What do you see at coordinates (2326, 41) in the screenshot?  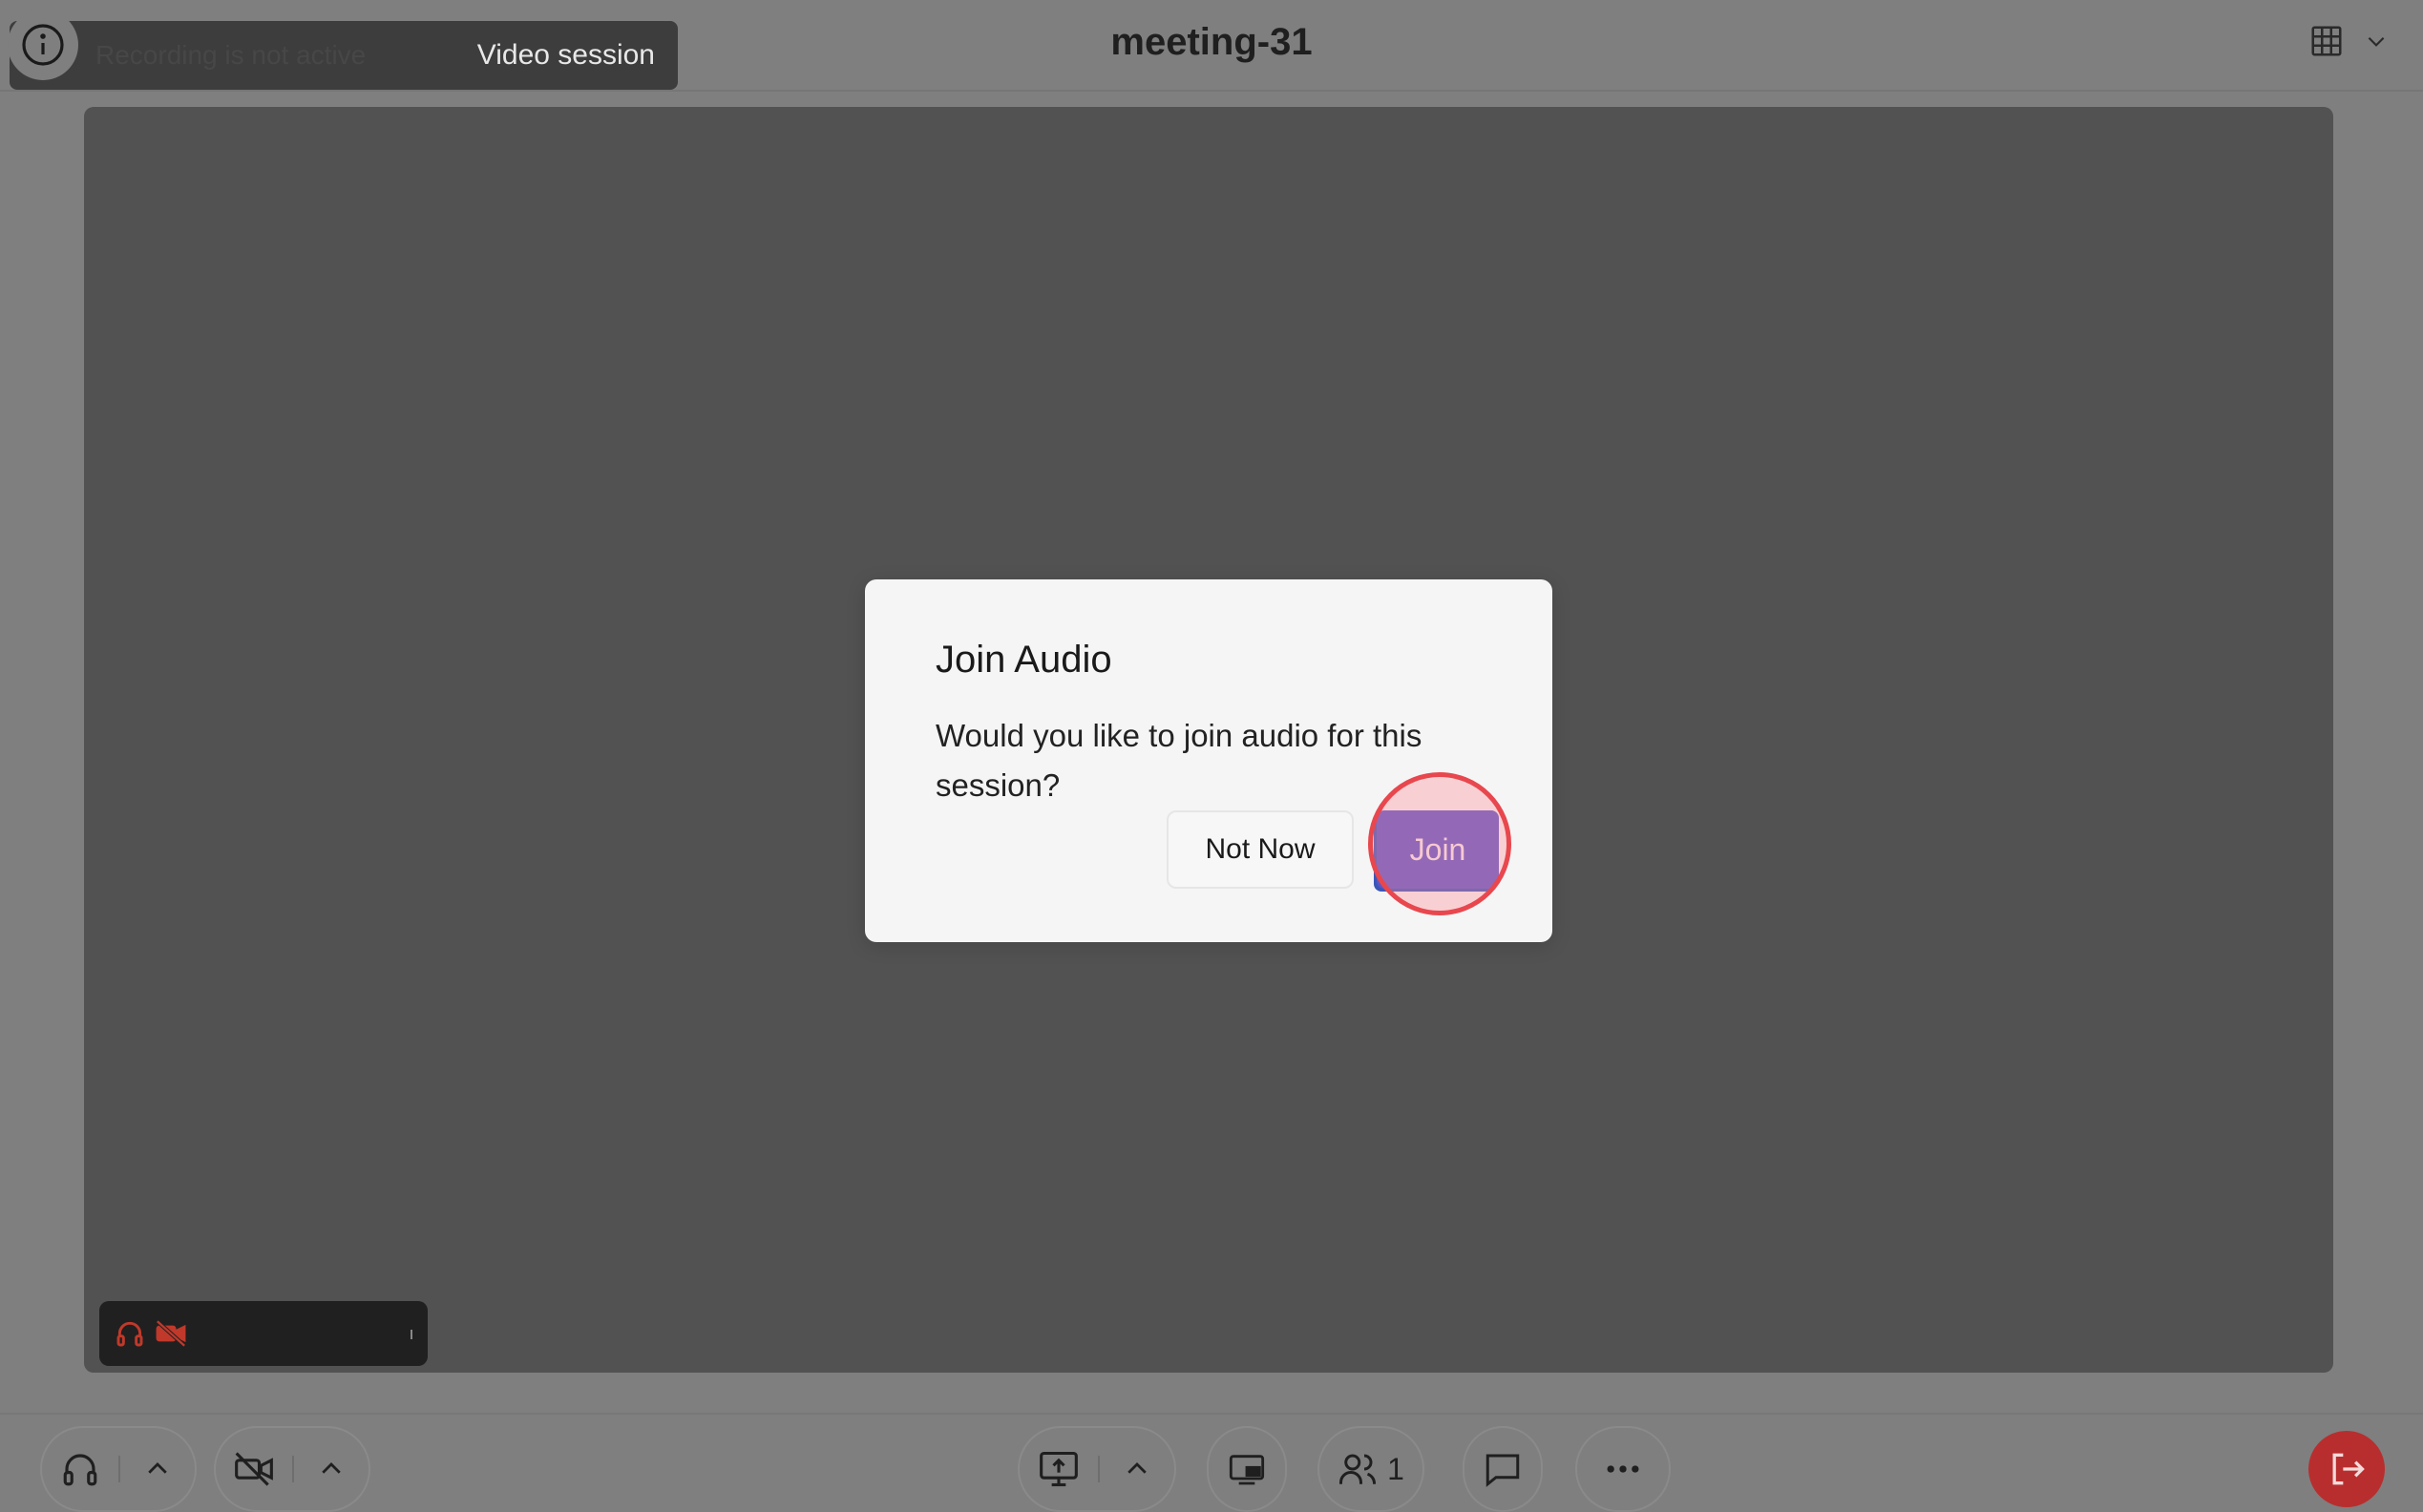 I see `grid-icon` at bounding box center [2326, 41].